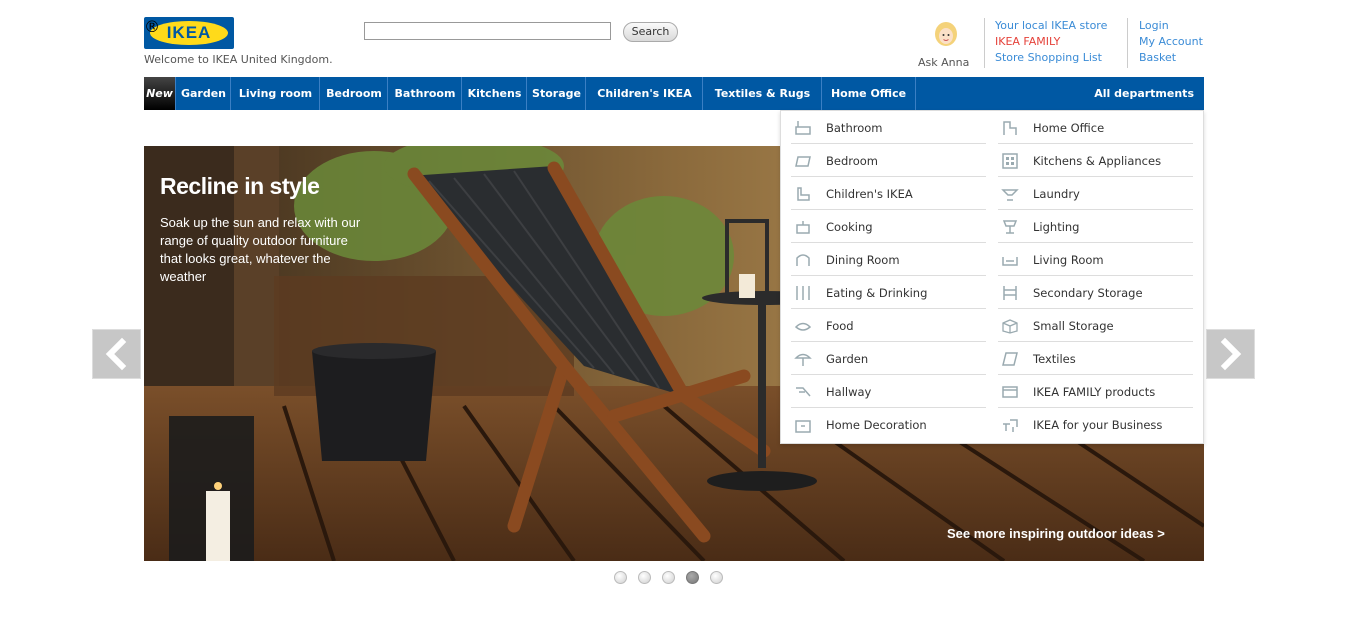 Image resolution: width=1349 pixels, height=626 pixels. I want to click on dept-item-food: Food, so click(888, 325).